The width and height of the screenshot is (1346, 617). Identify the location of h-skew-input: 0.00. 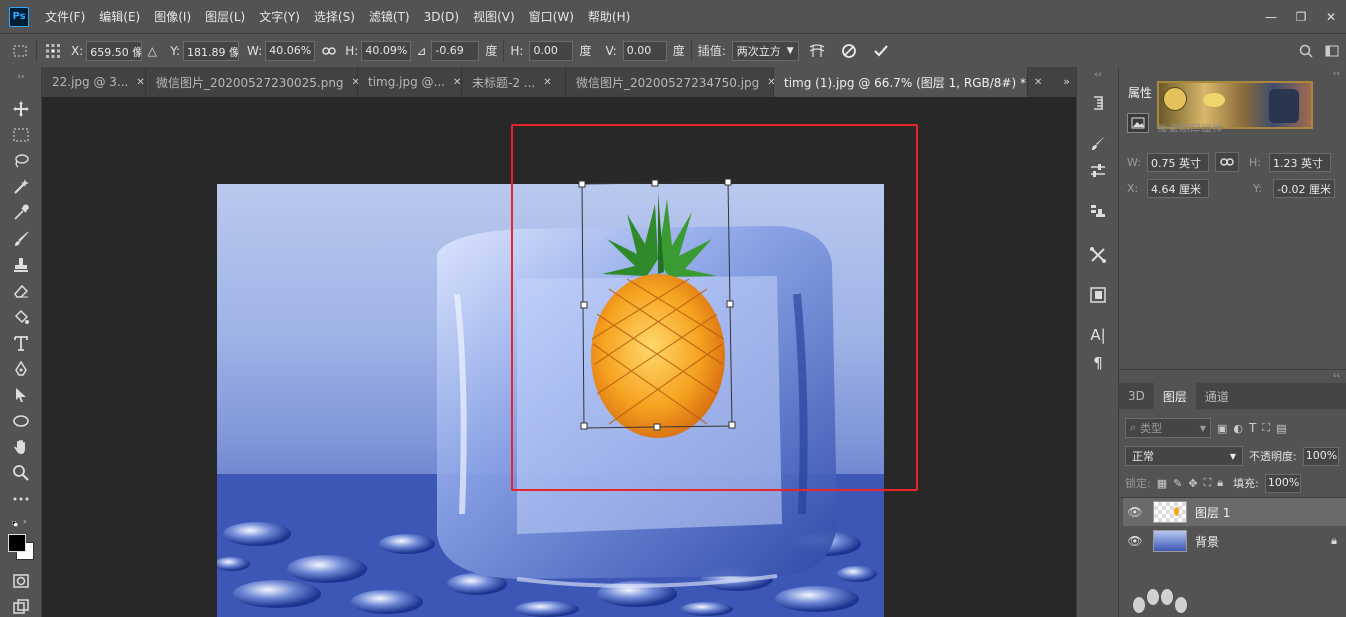
(551, 50).